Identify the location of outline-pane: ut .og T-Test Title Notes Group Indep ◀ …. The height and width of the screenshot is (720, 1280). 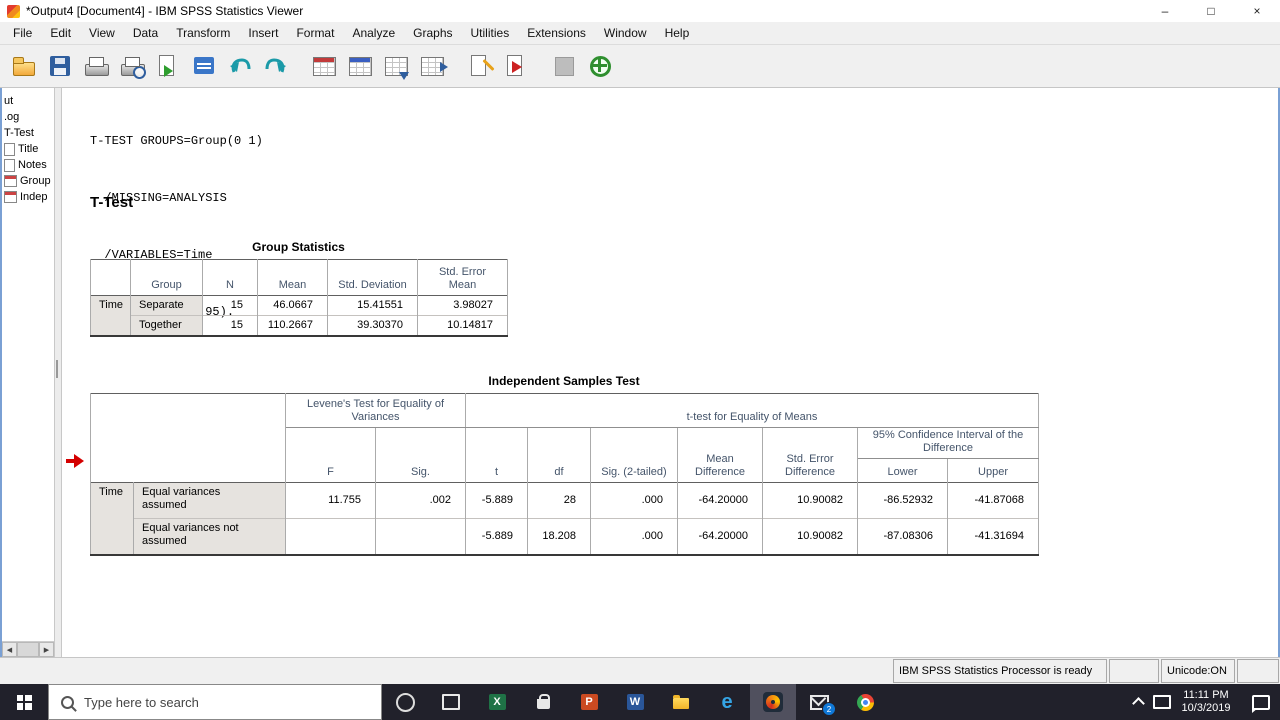
(28, 372).